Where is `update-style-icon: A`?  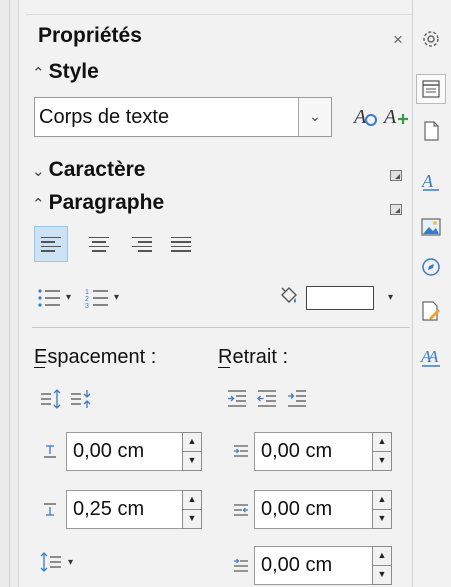
update-style-icon: A is located at coordinates (365, 120).